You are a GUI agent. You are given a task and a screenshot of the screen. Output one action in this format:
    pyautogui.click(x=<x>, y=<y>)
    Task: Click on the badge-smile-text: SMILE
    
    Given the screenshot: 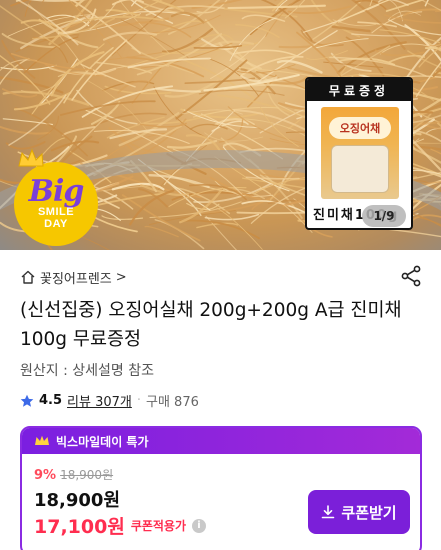 What is the action you would take?
    pyautogui.click(x=56, y=212)
    